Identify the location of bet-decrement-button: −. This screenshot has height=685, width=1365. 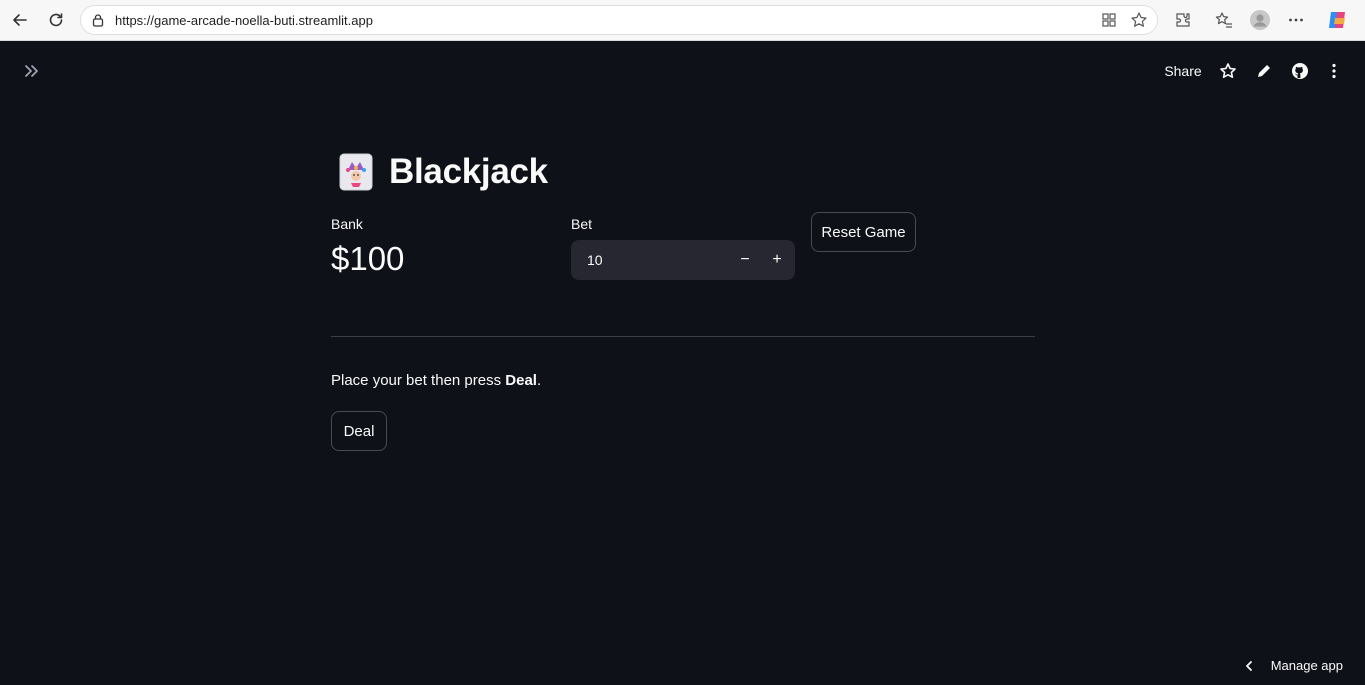
(745, 260).